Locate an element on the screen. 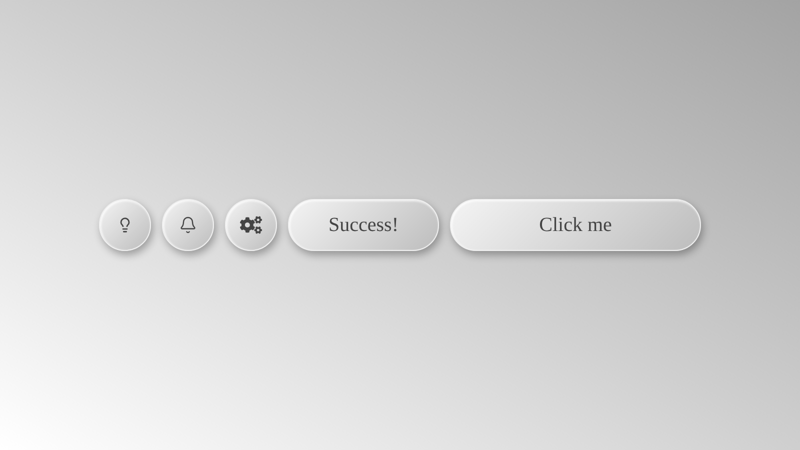  gears-button is located at coordinates (251, 225).